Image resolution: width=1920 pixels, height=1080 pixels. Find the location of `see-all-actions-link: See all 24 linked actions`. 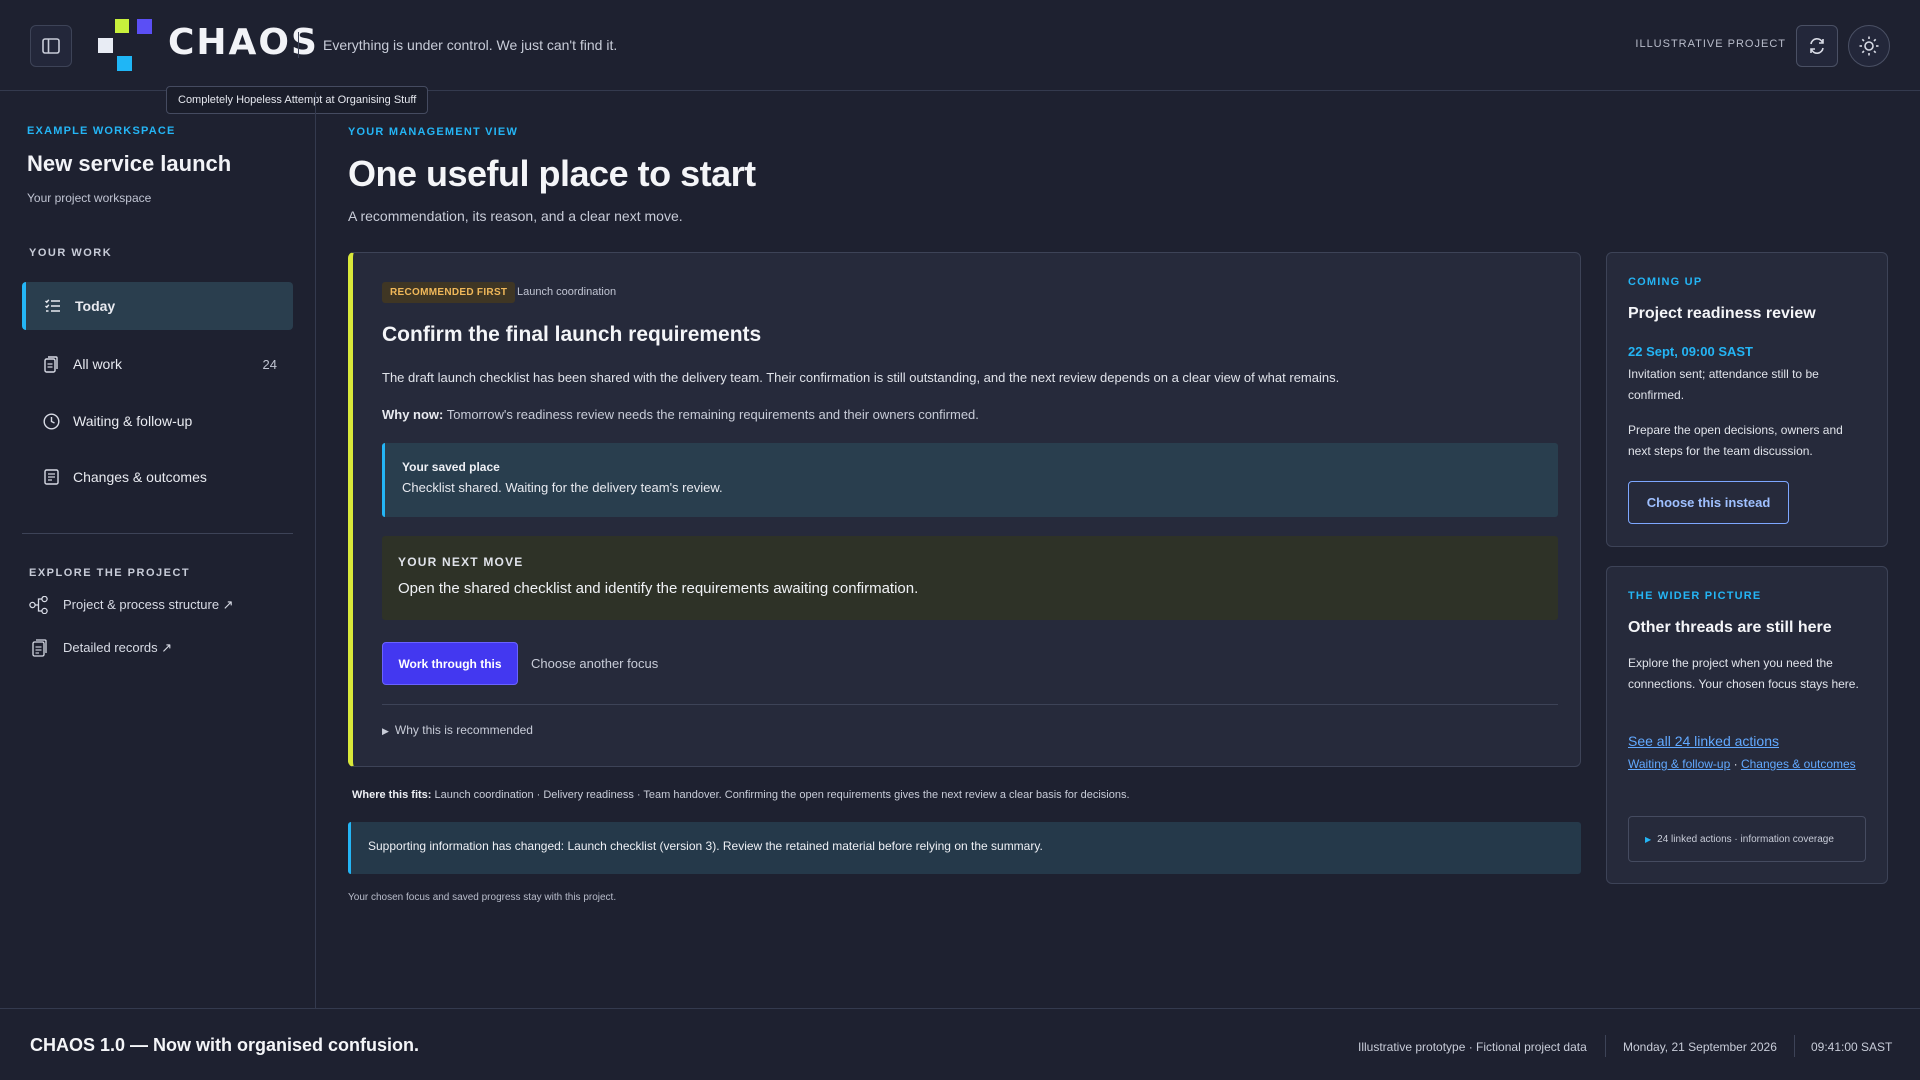

see-all-actions-link: See all 24 linked actions is located at coordinates (1703, 741).